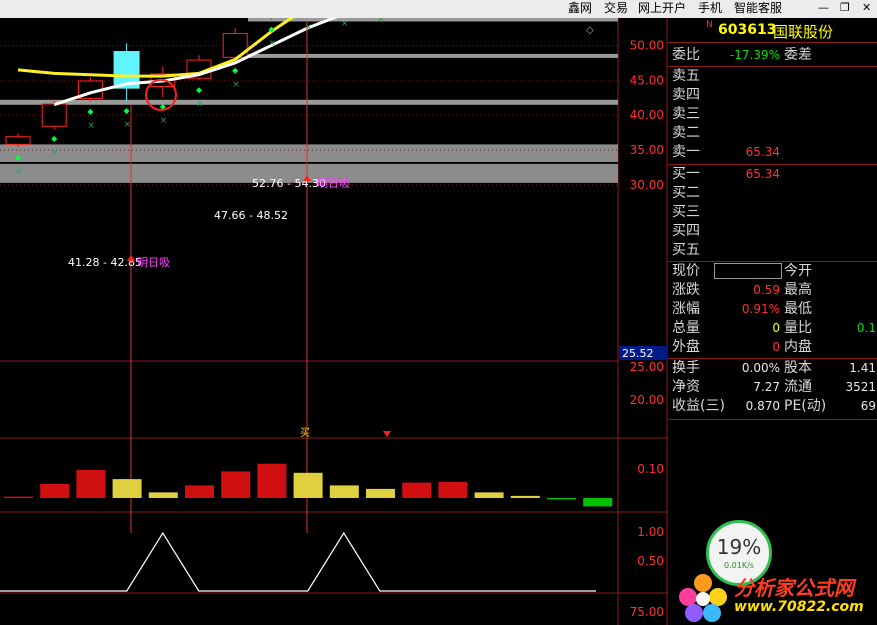 This screenshot has width=877, height=625. Describe the element at coordinates (647, 612) in the screenshot. I see `bottom-axis-tick: 75.00` at that location.